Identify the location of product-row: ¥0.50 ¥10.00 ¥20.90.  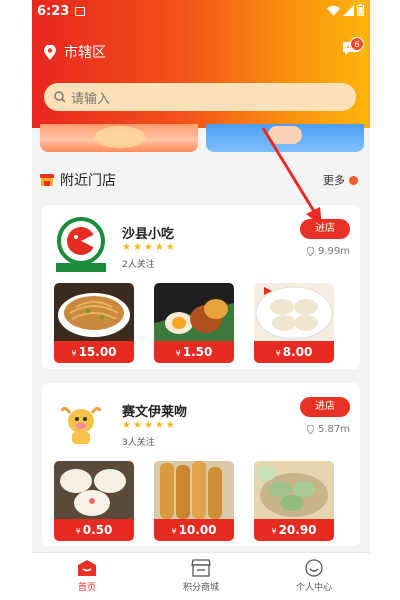
(202, 501).